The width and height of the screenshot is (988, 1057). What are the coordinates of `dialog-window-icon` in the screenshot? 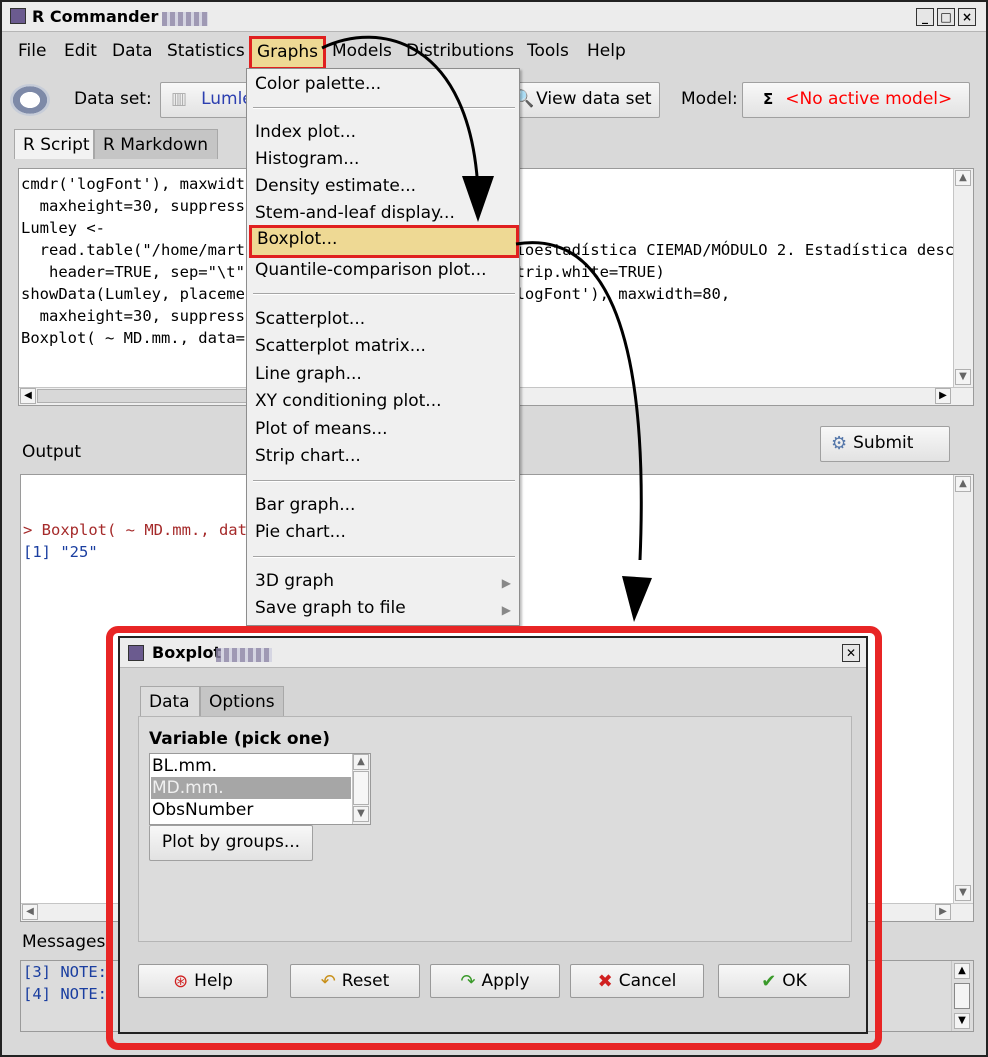 It's located at (136, 653).